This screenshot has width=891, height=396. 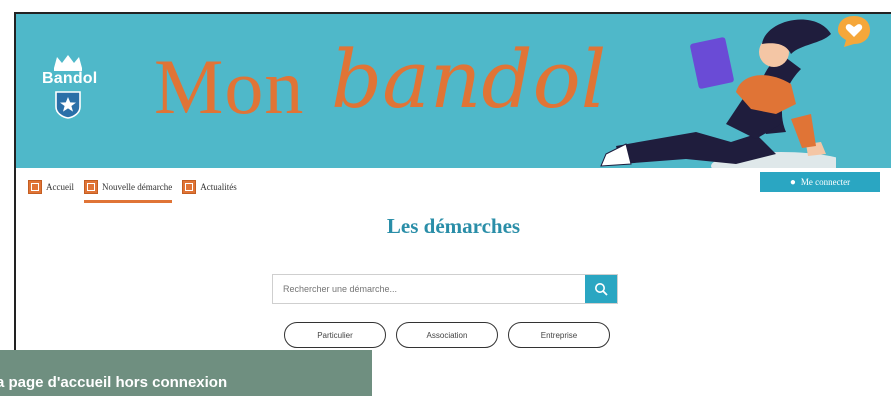 I want to click on caption-banner: a page d'accueil hors connexion, so click(x=186, y=373).